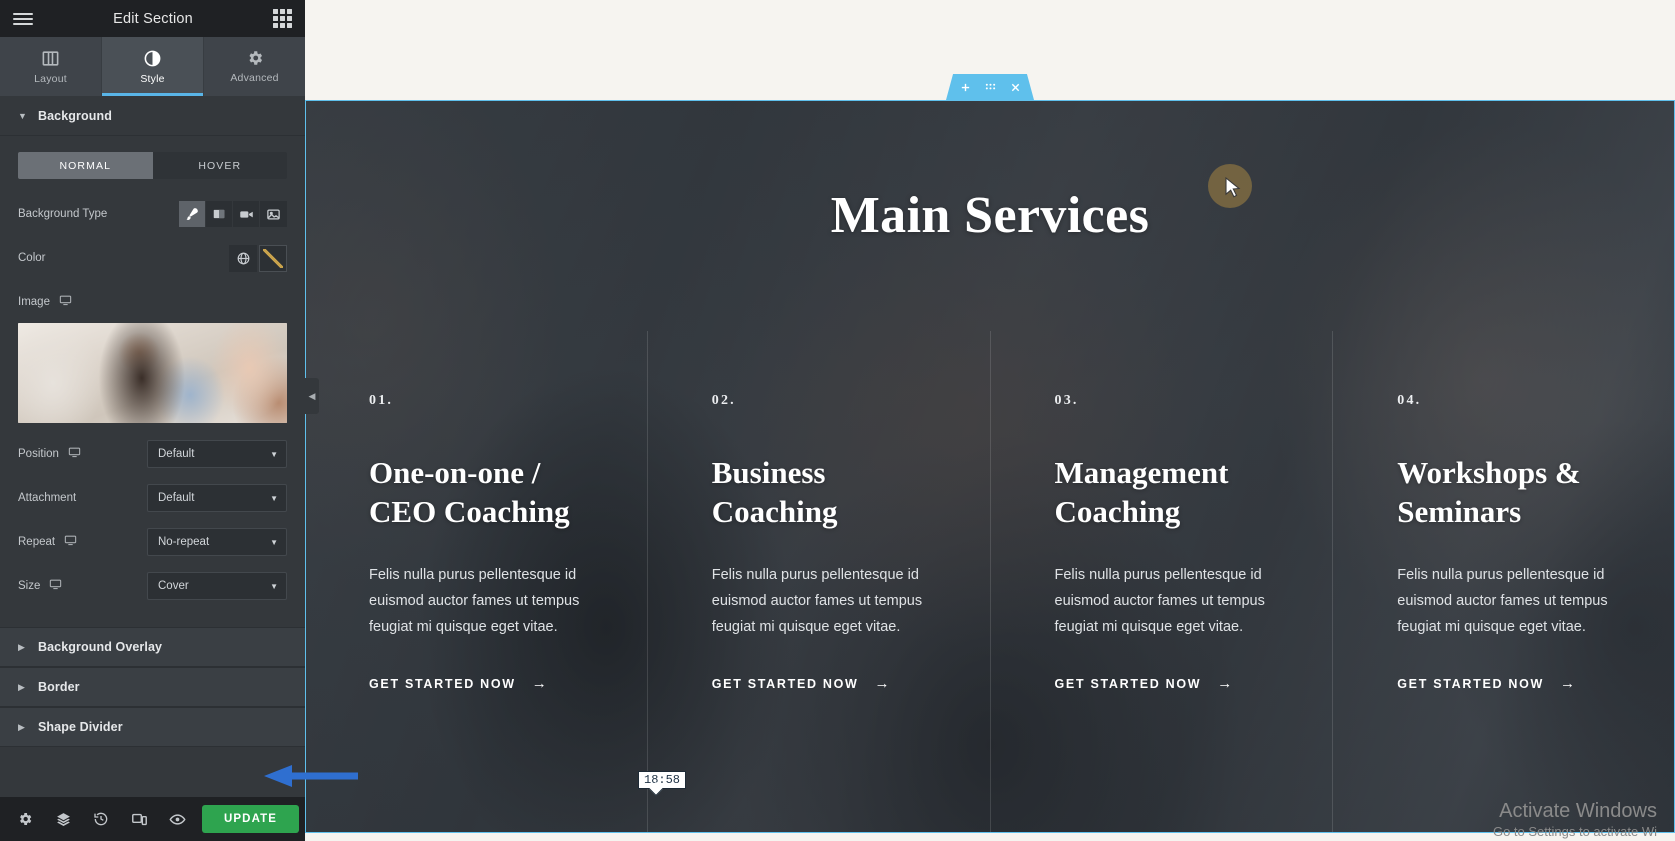  Describe the element at coordinates (1574, 831) in the screenshot. I see `watermark-line-2: Go to Settings to activate Wi` at that location.